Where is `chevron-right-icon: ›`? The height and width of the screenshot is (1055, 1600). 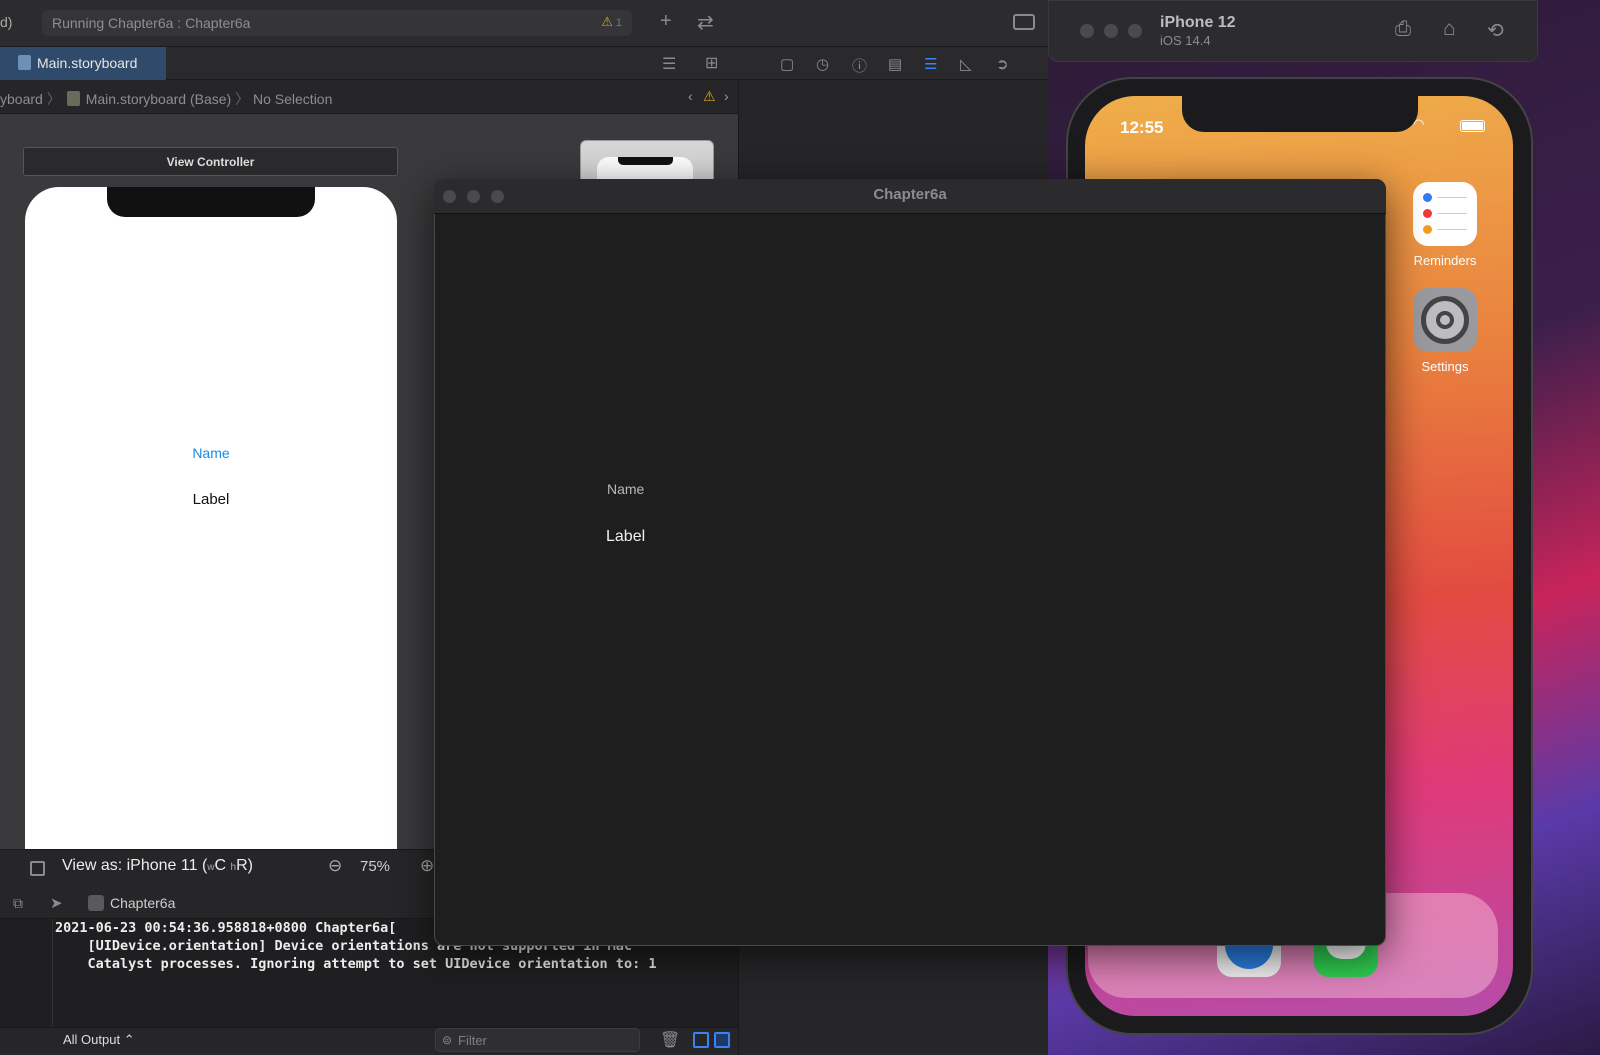 chevron-right-icon: › is located at coordinates (726, 96).